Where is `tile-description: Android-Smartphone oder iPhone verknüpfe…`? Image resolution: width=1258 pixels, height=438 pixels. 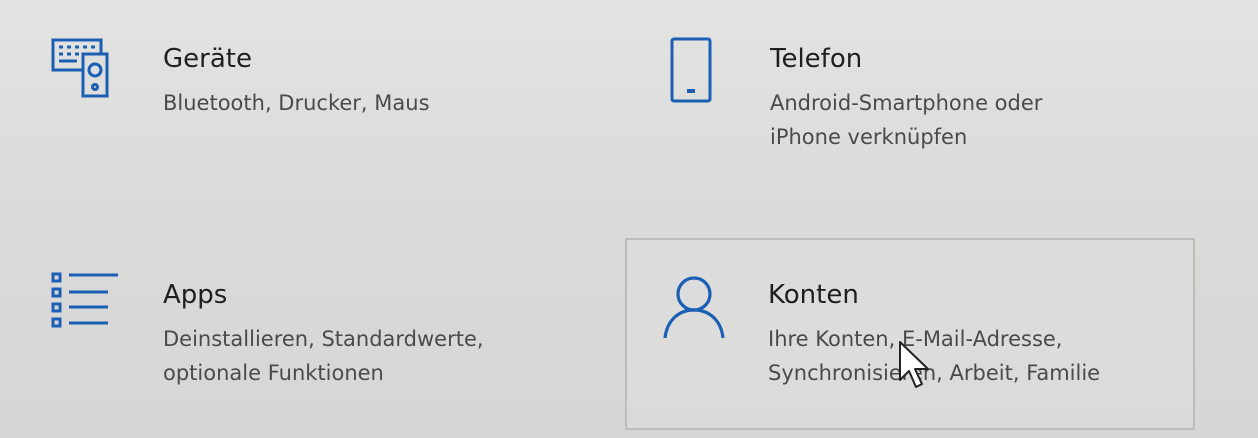
tile-description: Android-Smartphone oder iPhone verknüpfe… is located at coordinates (906, 120).